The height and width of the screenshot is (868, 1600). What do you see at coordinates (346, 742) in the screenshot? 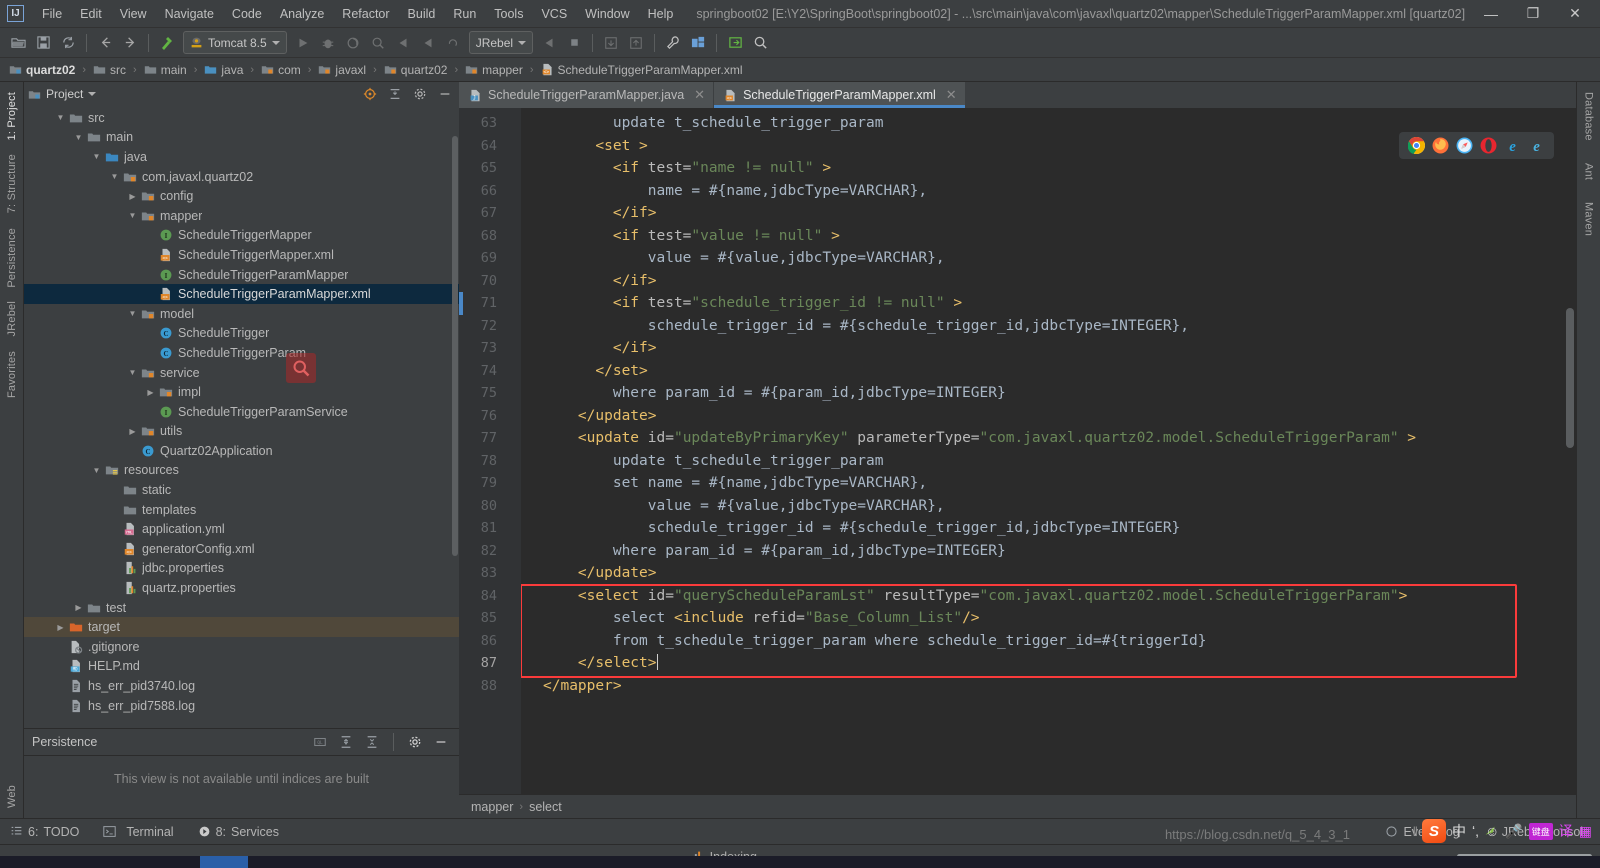
I see `expand-all-icon` at bounding box center [346, 742].